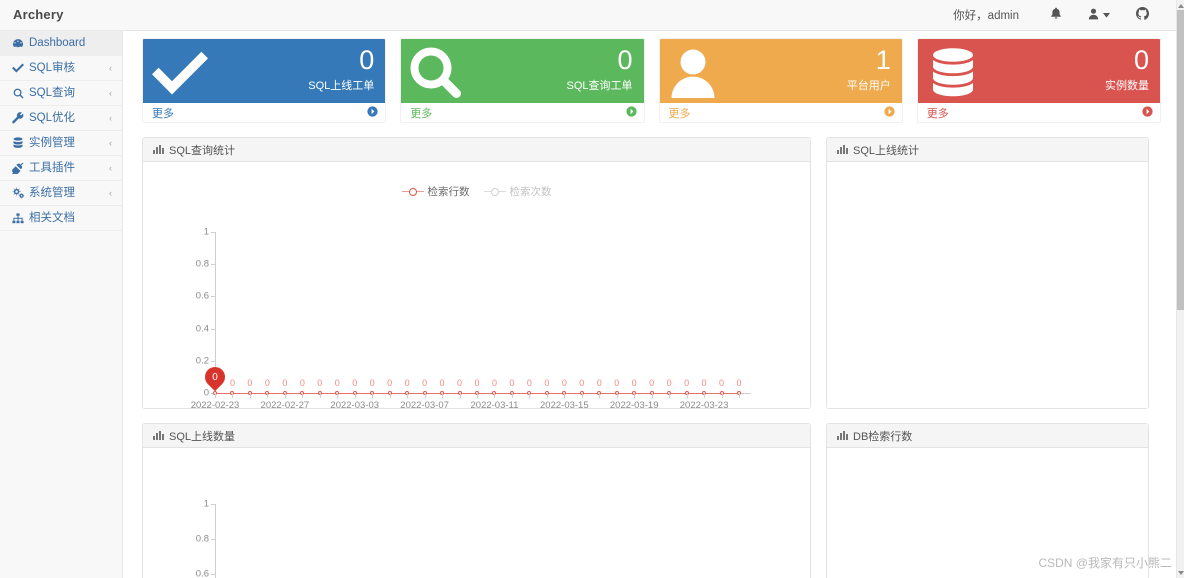  I want to click on panel-title: SQL查询统计, so click(202, 150).